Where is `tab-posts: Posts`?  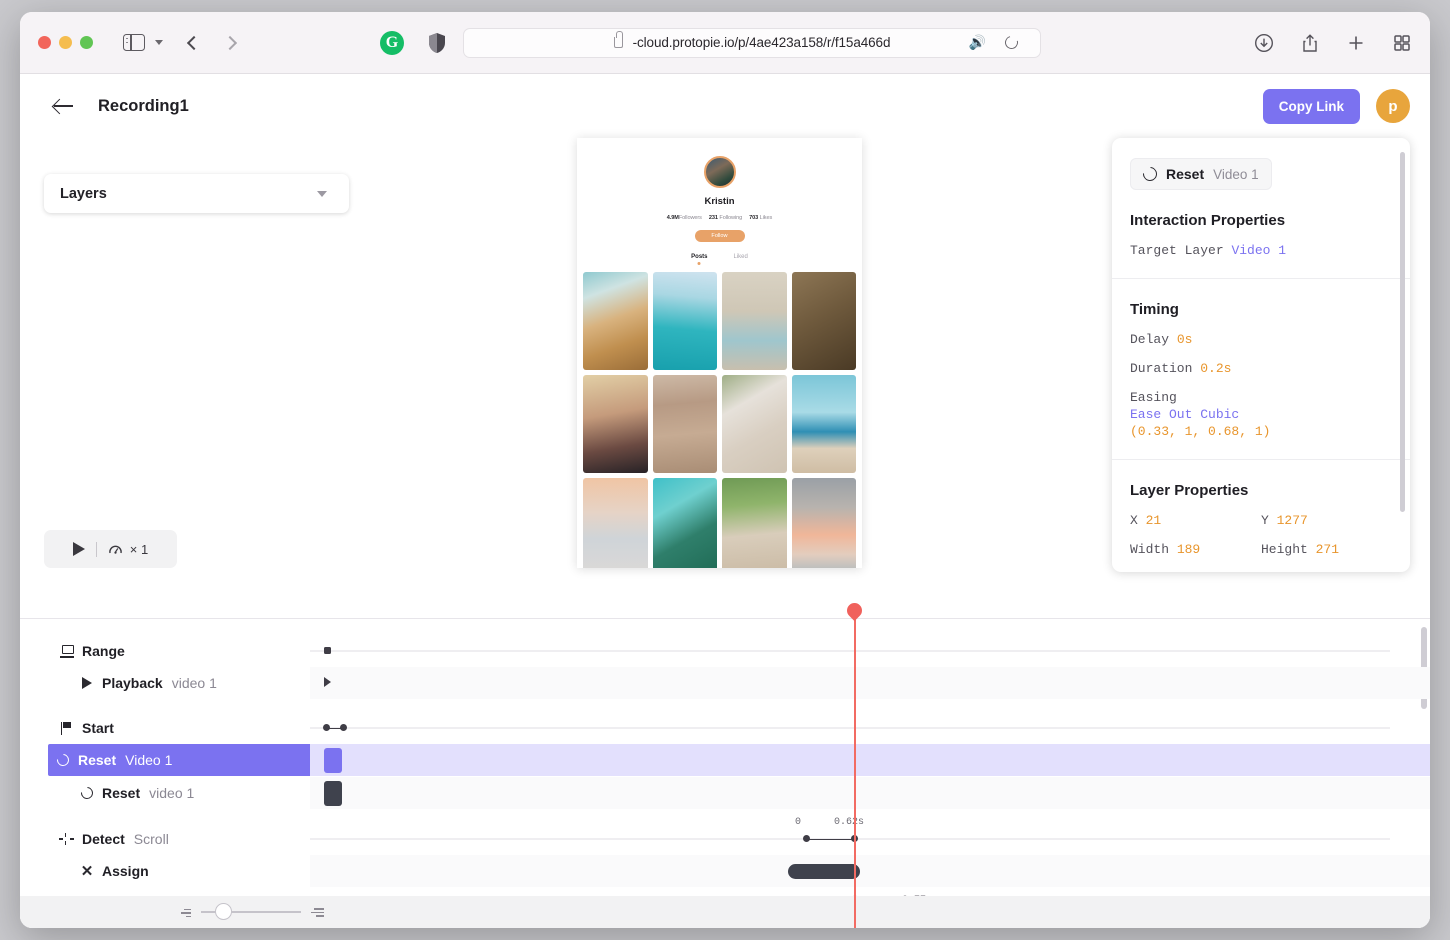 tab-posts: Posts is located at coordinates (699, 257).